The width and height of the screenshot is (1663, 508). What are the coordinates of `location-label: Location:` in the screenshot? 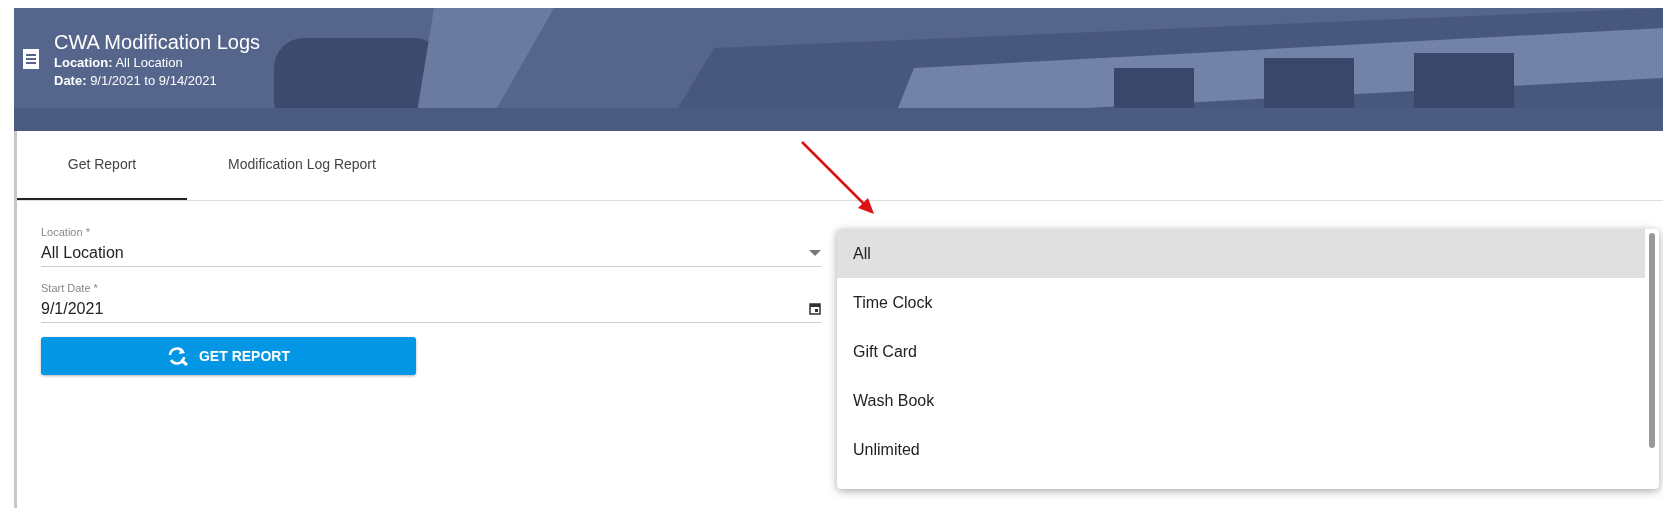 It's located at (83, 62).